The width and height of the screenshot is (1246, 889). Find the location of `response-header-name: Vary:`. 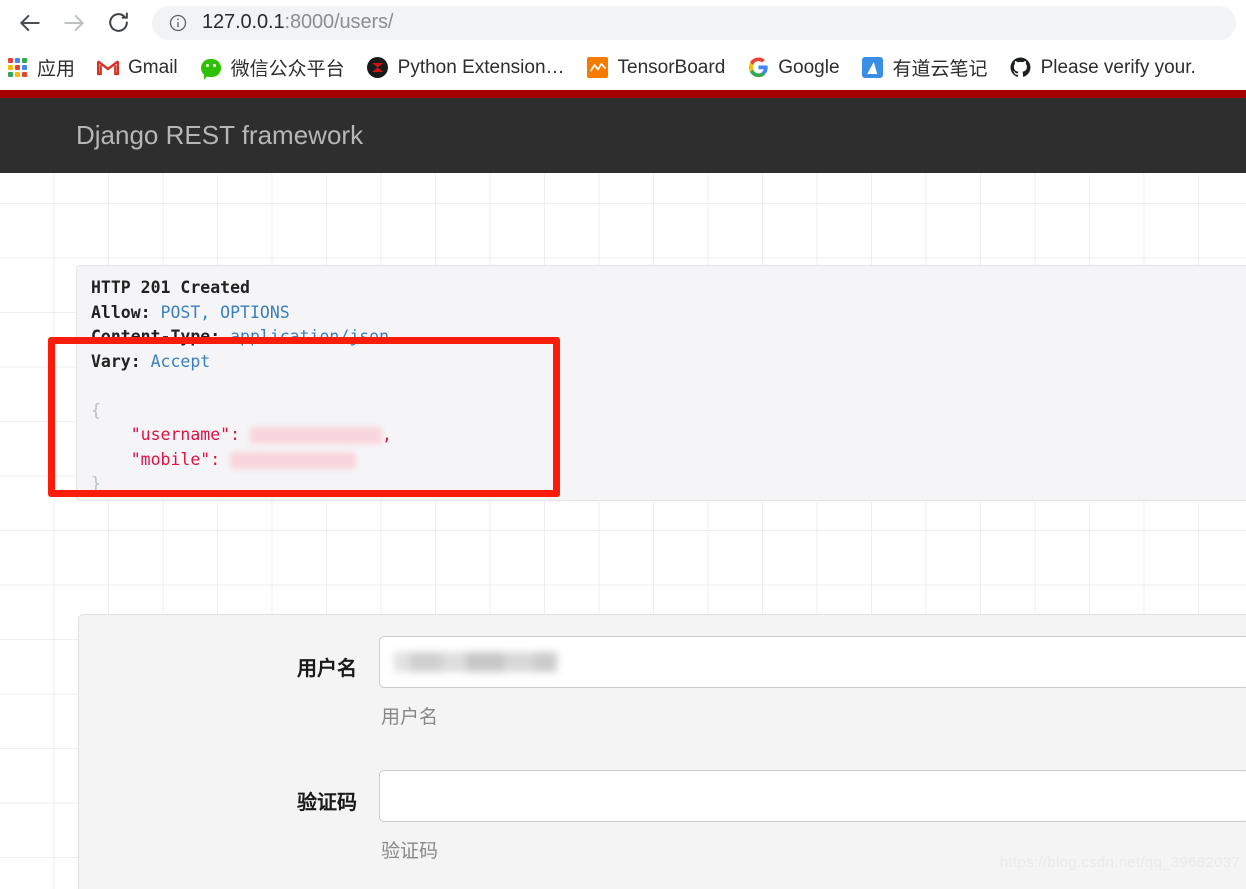

response-header-name: Vary: is located at coordinates (116, 361).